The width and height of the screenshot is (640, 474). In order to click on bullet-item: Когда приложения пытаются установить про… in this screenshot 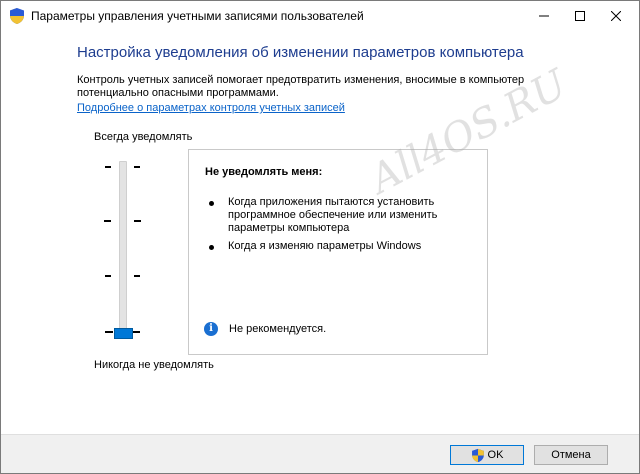, I will do `click(333, 215)`.